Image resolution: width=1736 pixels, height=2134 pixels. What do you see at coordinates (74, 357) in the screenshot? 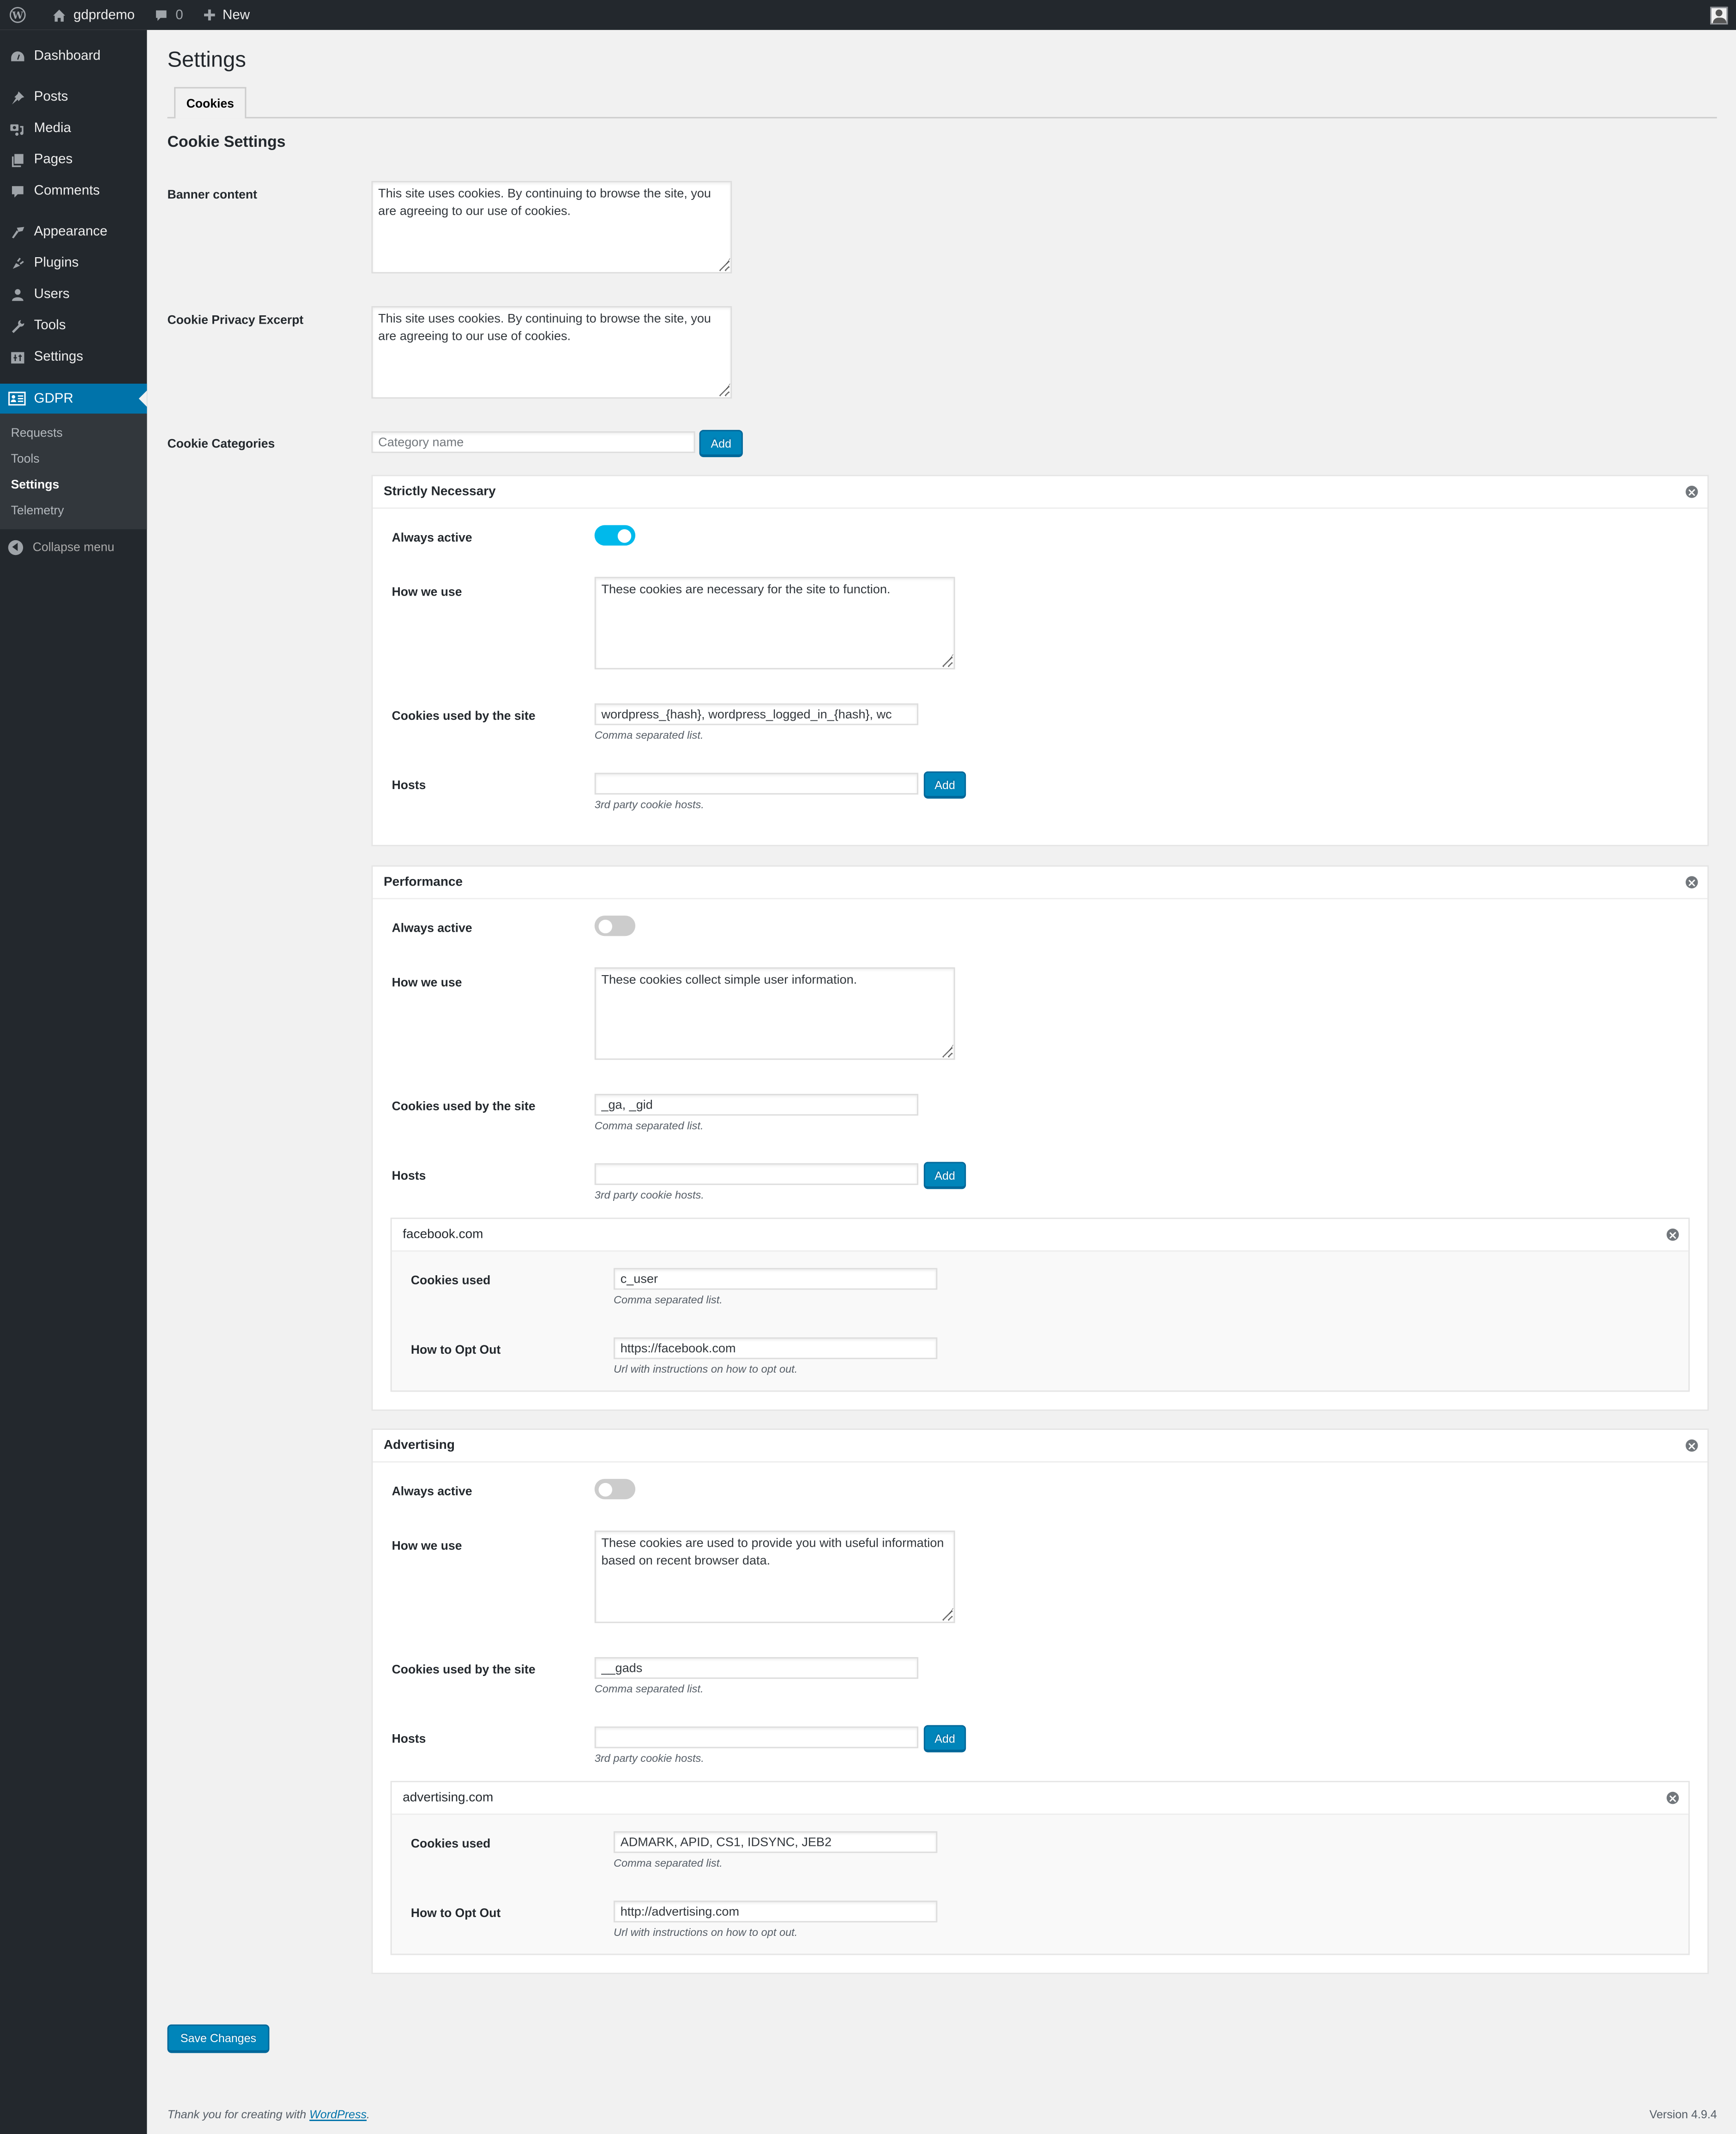
I see `sidebar-item-settings: Settings` at bounding box center [74, 357].